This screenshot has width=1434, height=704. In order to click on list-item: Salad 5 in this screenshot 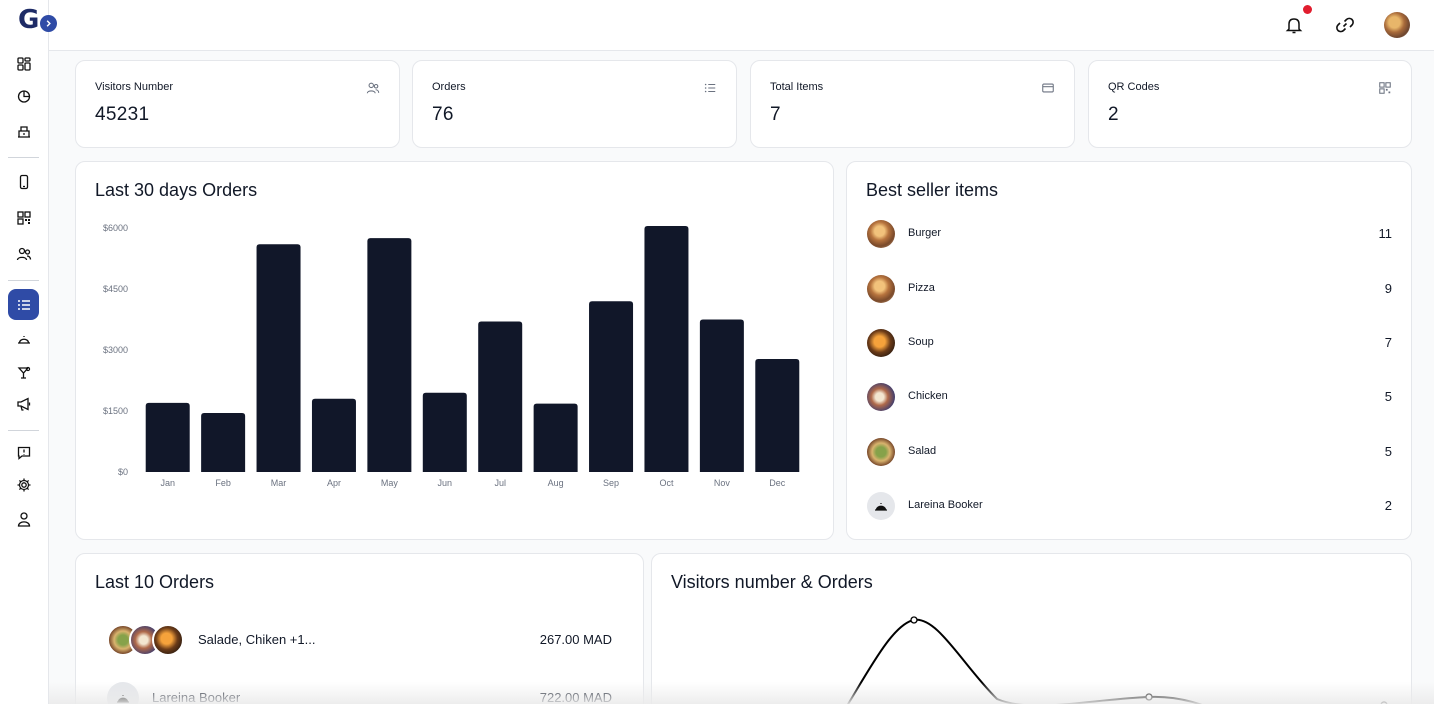, I will do `click(1129, 452)`.